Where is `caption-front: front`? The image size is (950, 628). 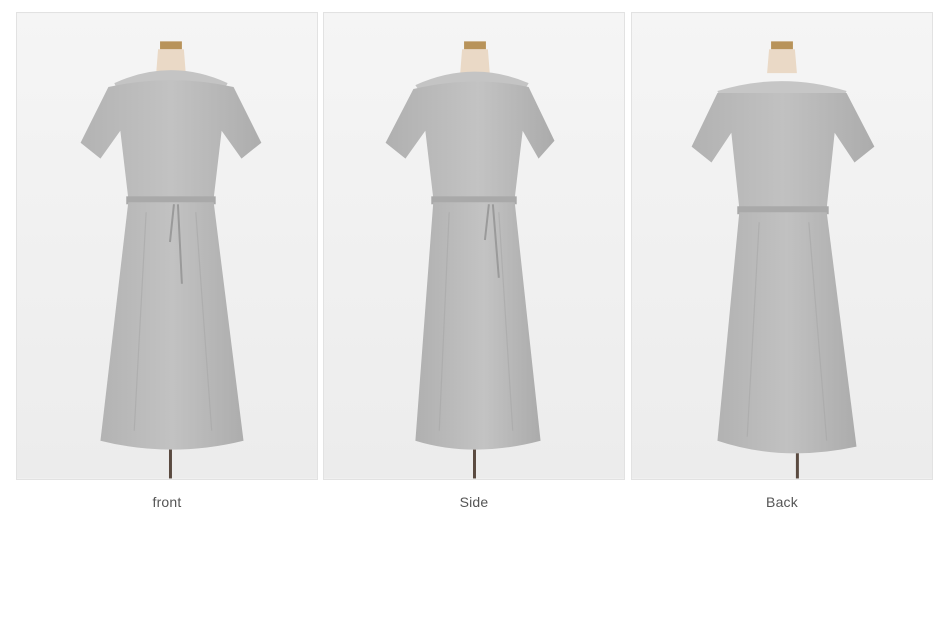
caption-front: front is located at coordinates (167, 502).